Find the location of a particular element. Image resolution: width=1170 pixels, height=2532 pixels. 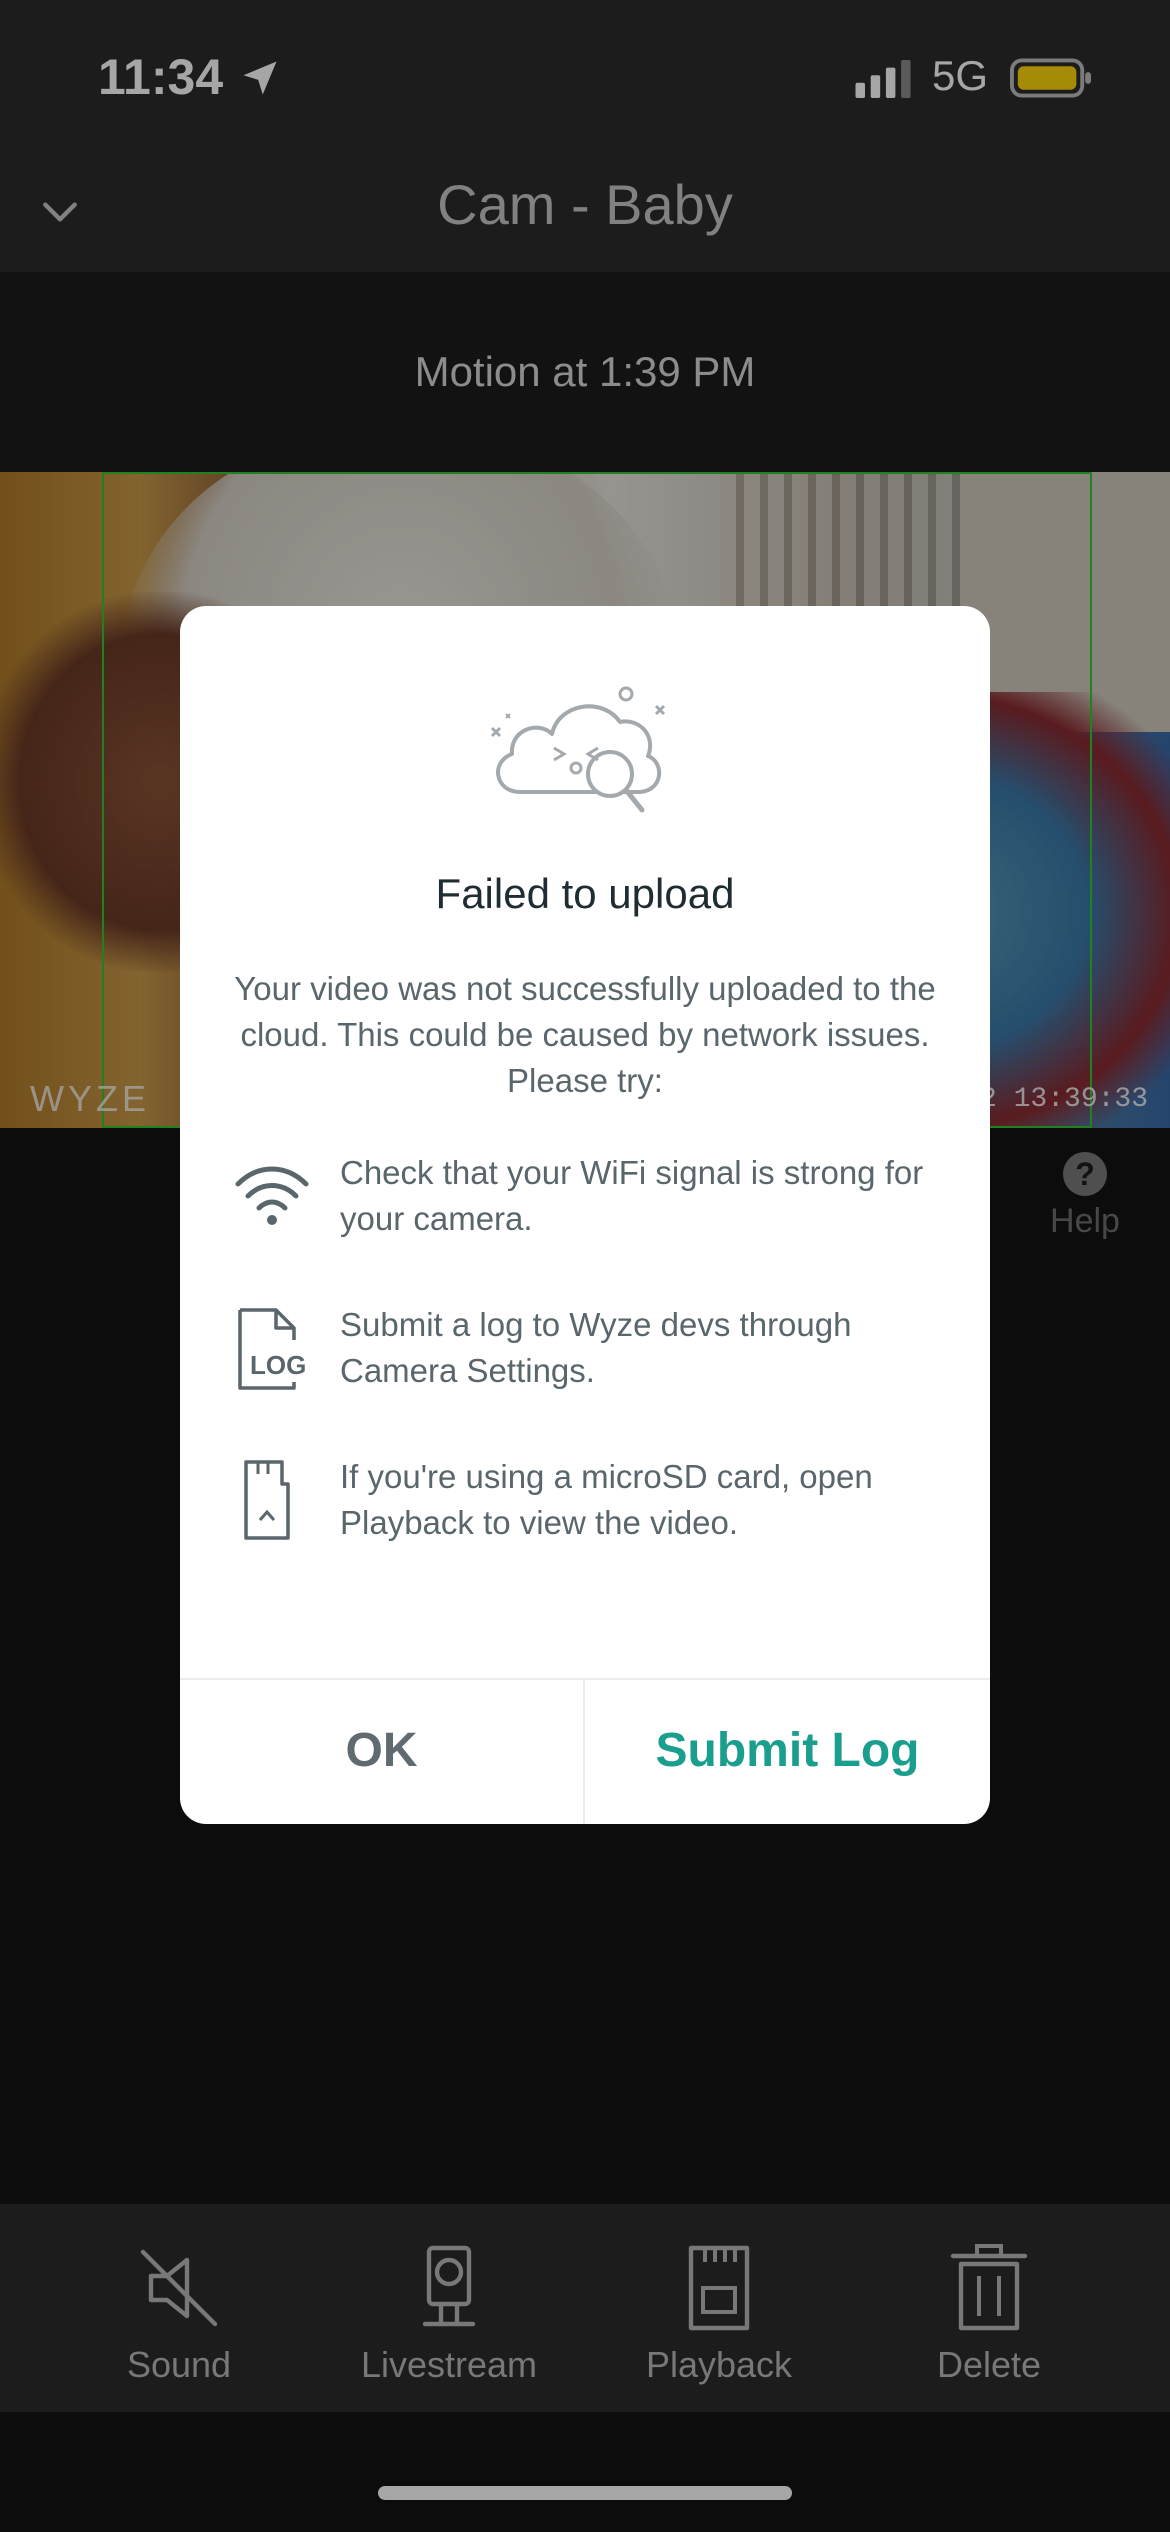

ok-button: OK is located at coordinates (382, 1752).